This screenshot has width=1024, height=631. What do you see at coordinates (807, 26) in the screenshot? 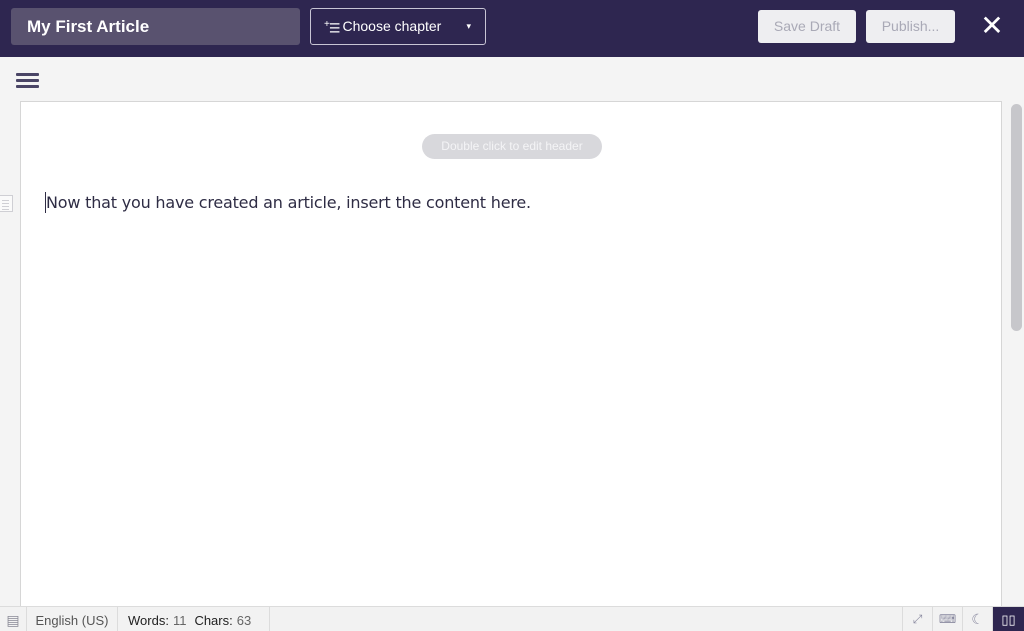
I see `save-draft-button: Save Draft` at bounding box center [807, 26].